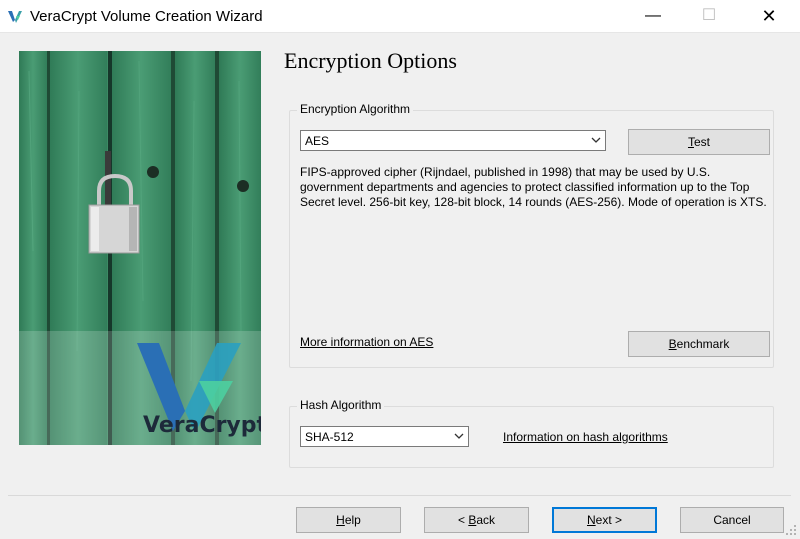 The width and height of the screenshot is (800, 539). I want to click on benchmark-button-label: enchmark, so click(703, 344).